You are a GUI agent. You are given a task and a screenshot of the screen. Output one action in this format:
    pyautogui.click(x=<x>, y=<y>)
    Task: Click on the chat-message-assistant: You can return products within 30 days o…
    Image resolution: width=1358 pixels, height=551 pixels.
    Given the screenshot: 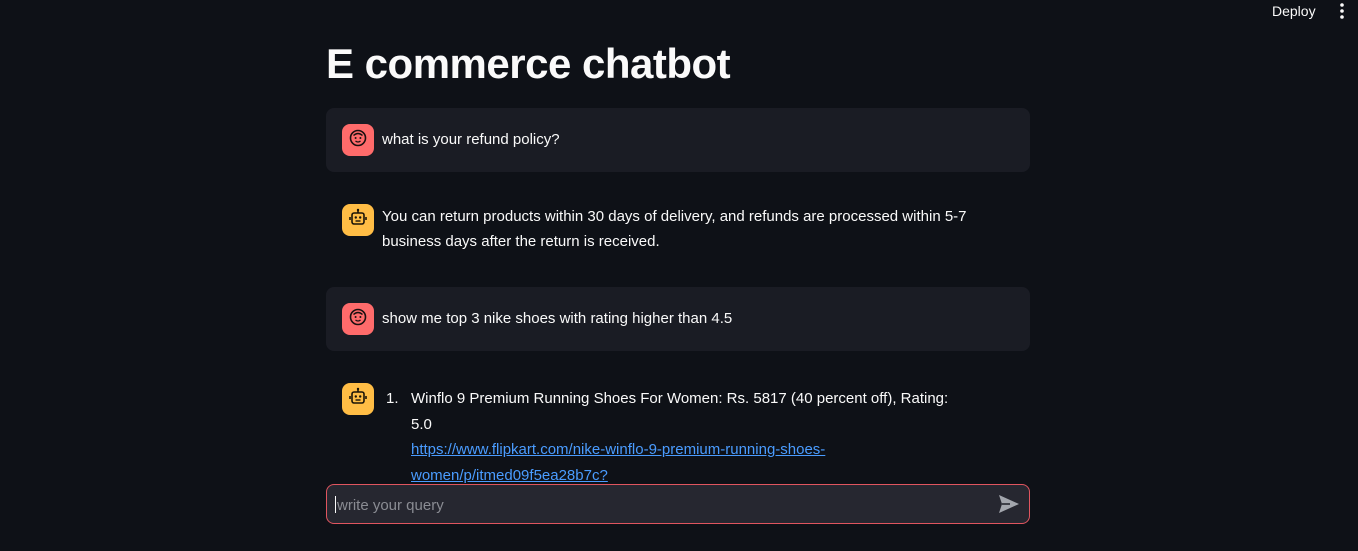 What is the action you would take?
    pyautogui.click(x=678, y=229)
    